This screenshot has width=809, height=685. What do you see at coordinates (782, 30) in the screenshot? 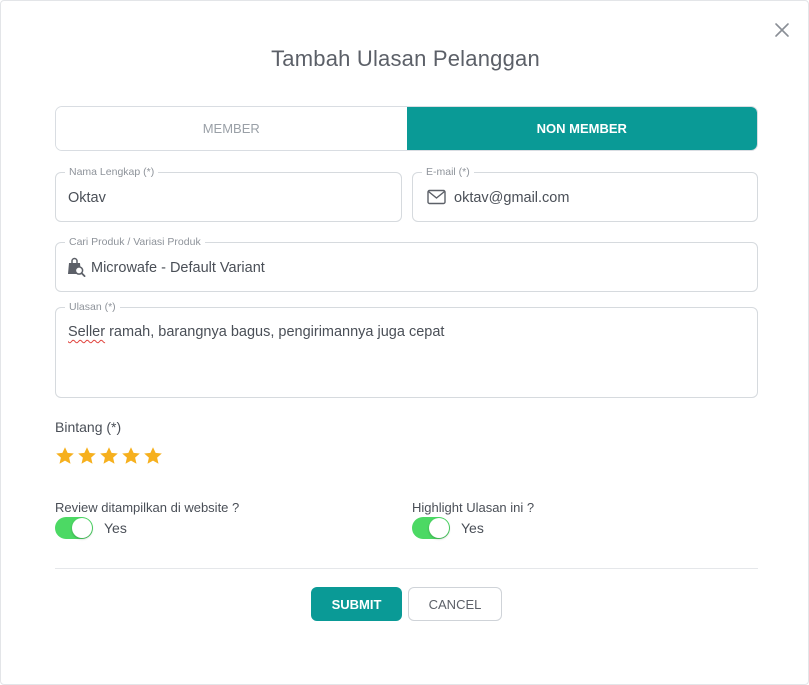
I see `close-icon` at bounding box center [782, 30].